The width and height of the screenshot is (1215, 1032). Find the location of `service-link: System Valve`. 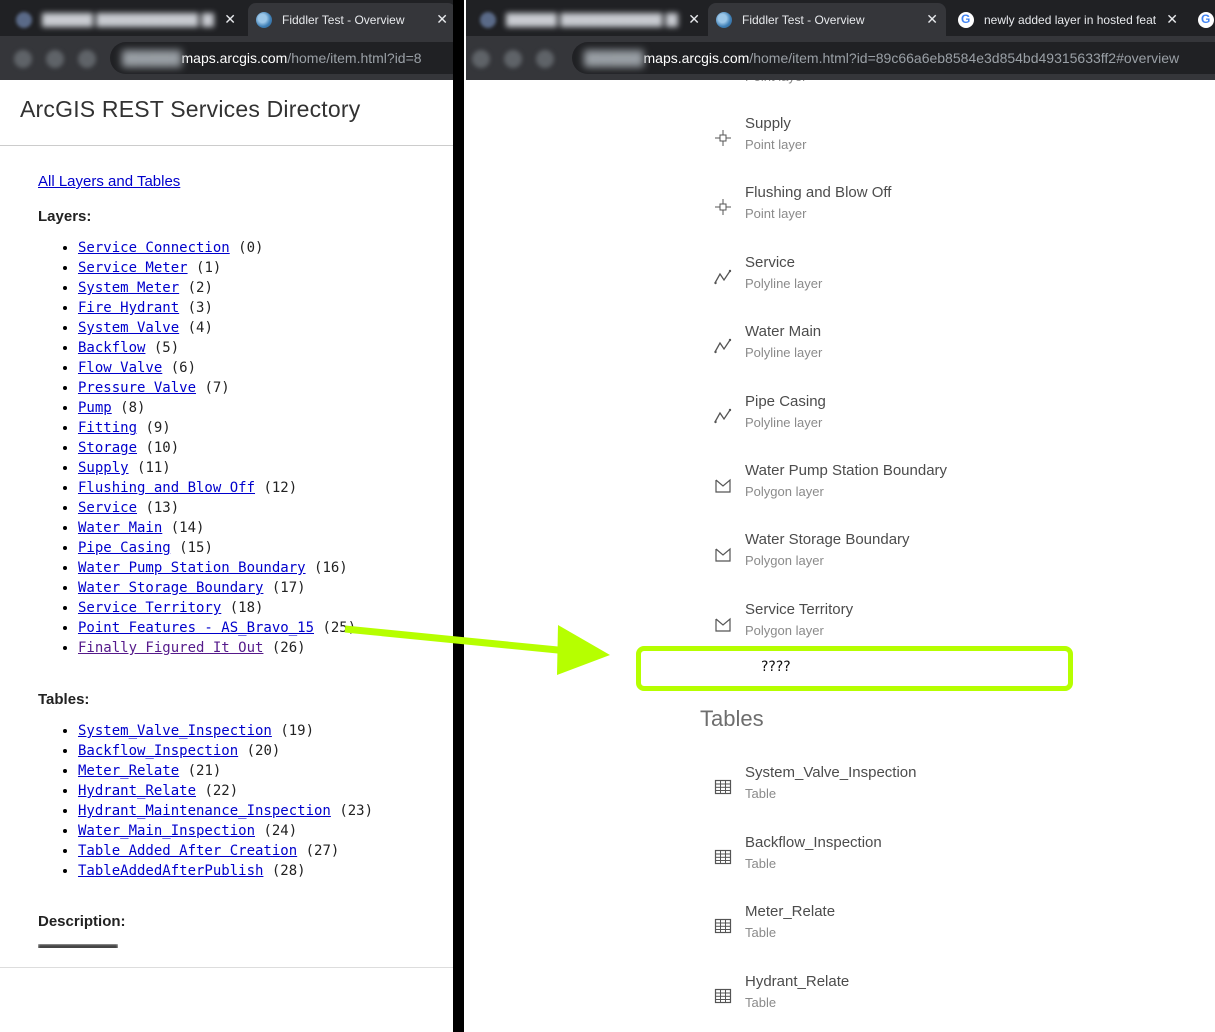

service-link: System Valve is located at coordinates (128, 328).